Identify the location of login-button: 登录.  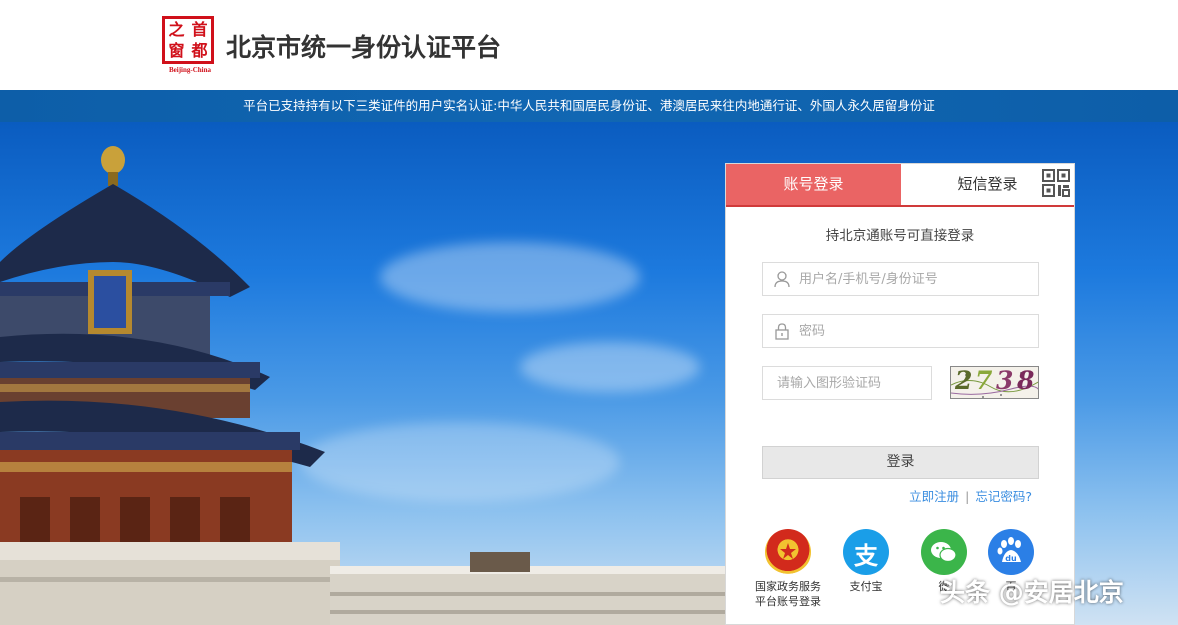
(900, 462).